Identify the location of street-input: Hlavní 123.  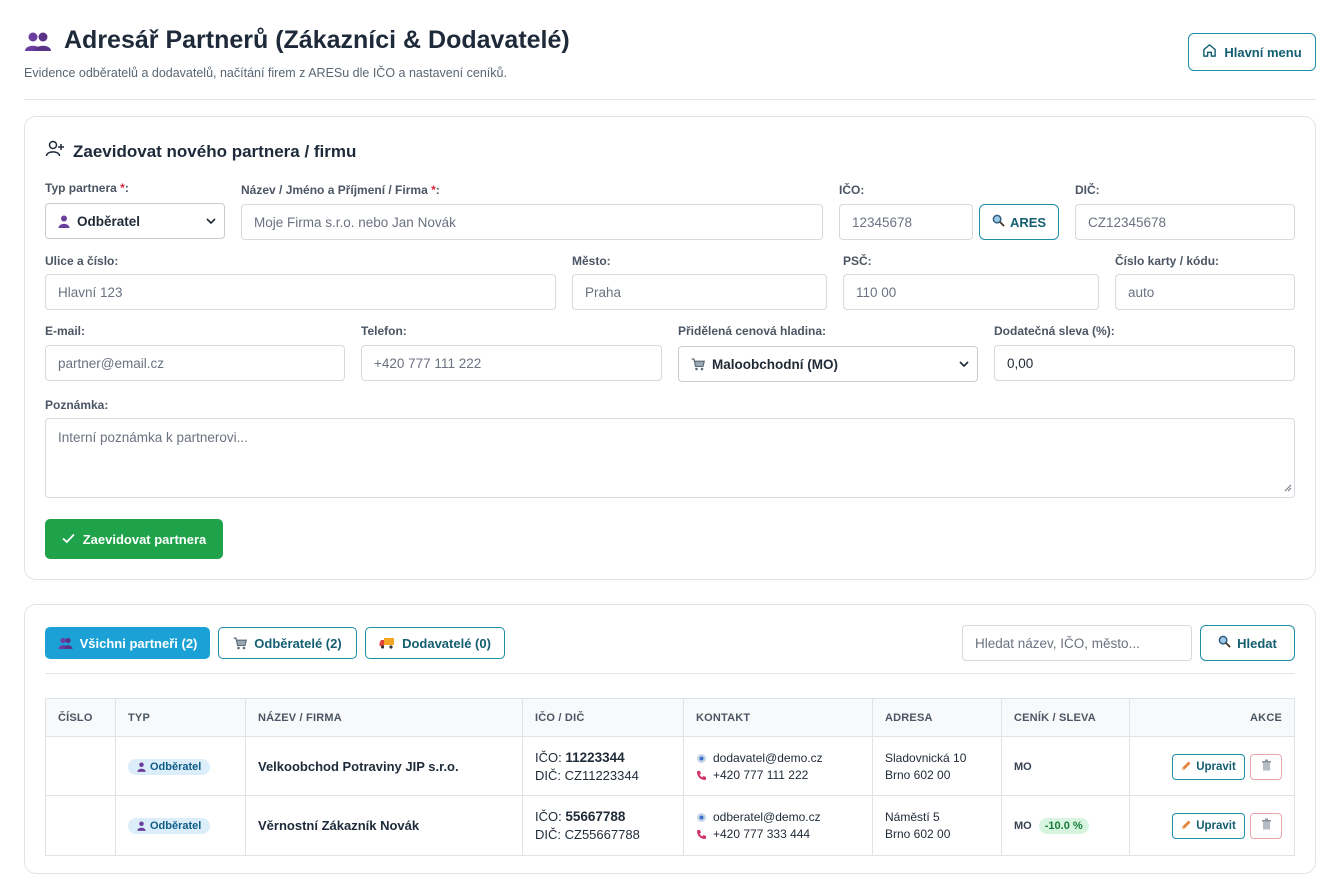
(300, 292).